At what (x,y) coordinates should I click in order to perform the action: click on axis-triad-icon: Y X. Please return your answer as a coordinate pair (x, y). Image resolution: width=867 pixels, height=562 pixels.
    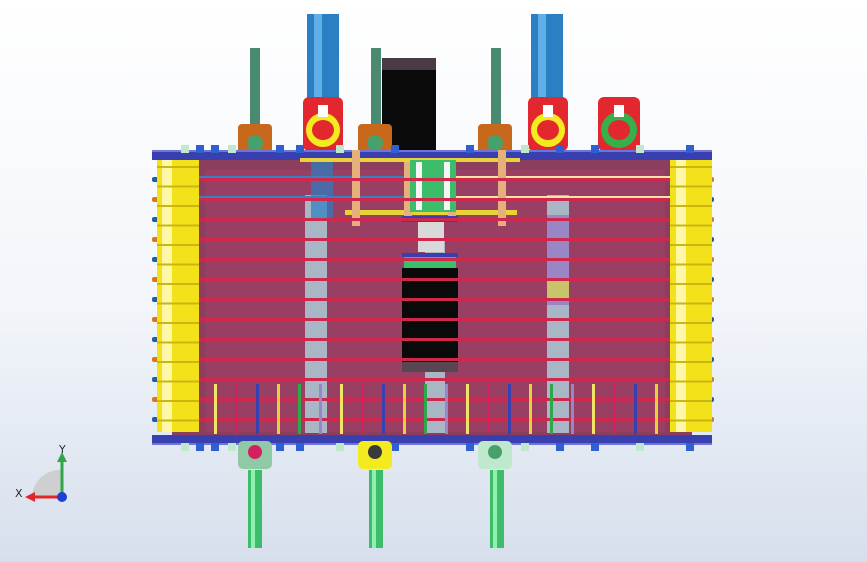
    Looking at the image, I should click on (41, 472).